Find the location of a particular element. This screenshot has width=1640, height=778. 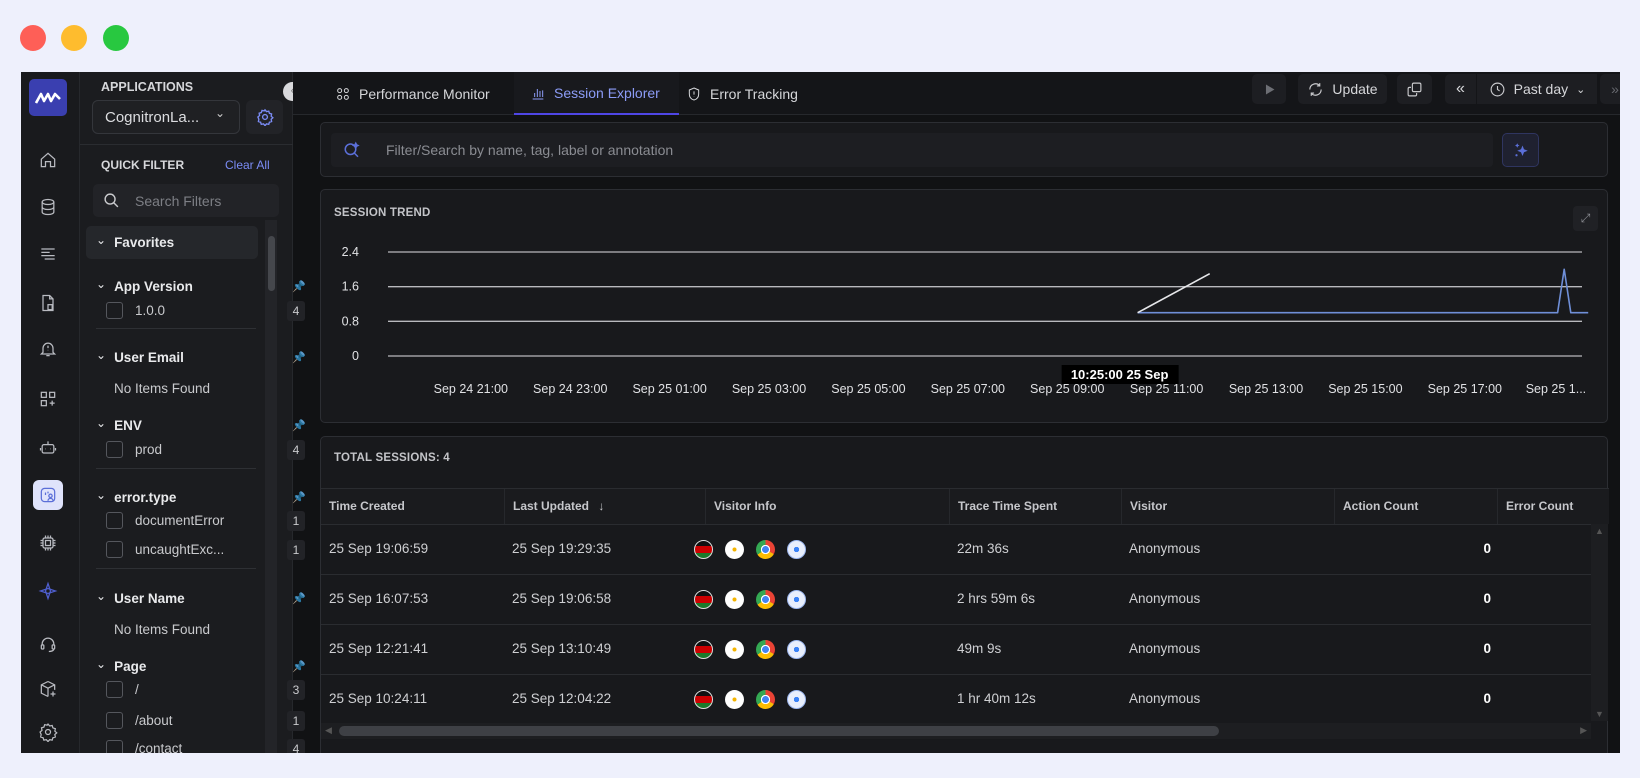

rail-item-add-dashboard is located at coordinates (48, 399).